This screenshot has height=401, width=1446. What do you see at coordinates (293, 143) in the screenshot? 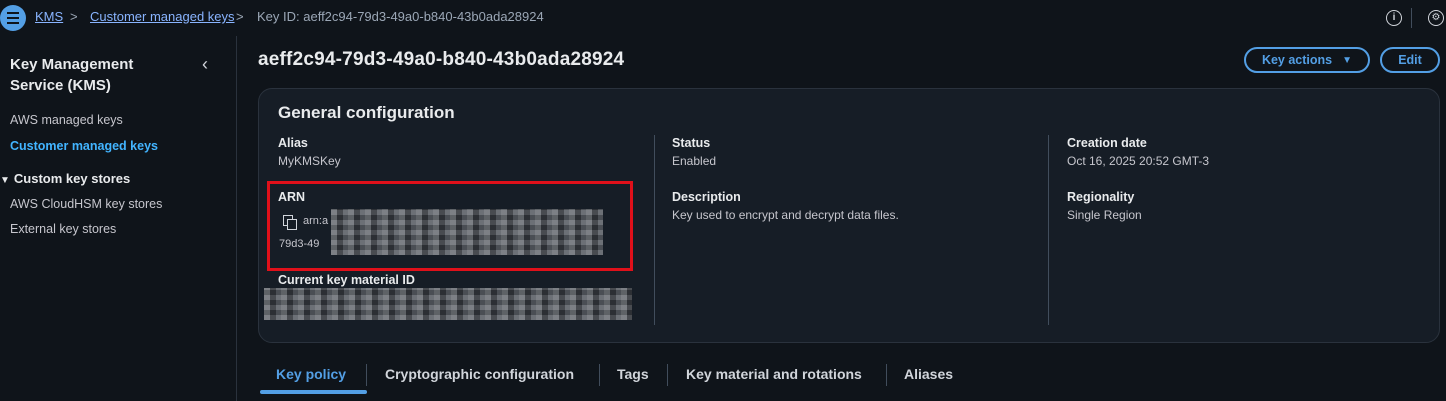
I see `alias-label: Alias` at bounding box center [293, 143].